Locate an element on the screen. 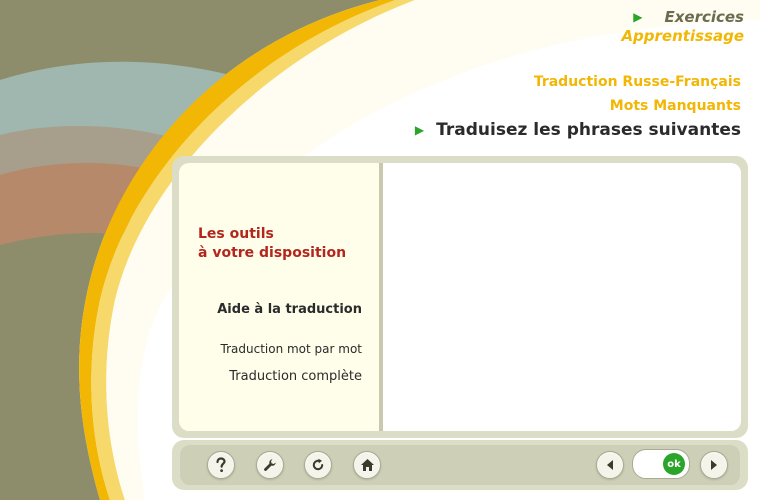  word-by-word-link: Traduction mot par mot is located at coordinates (291, 349).